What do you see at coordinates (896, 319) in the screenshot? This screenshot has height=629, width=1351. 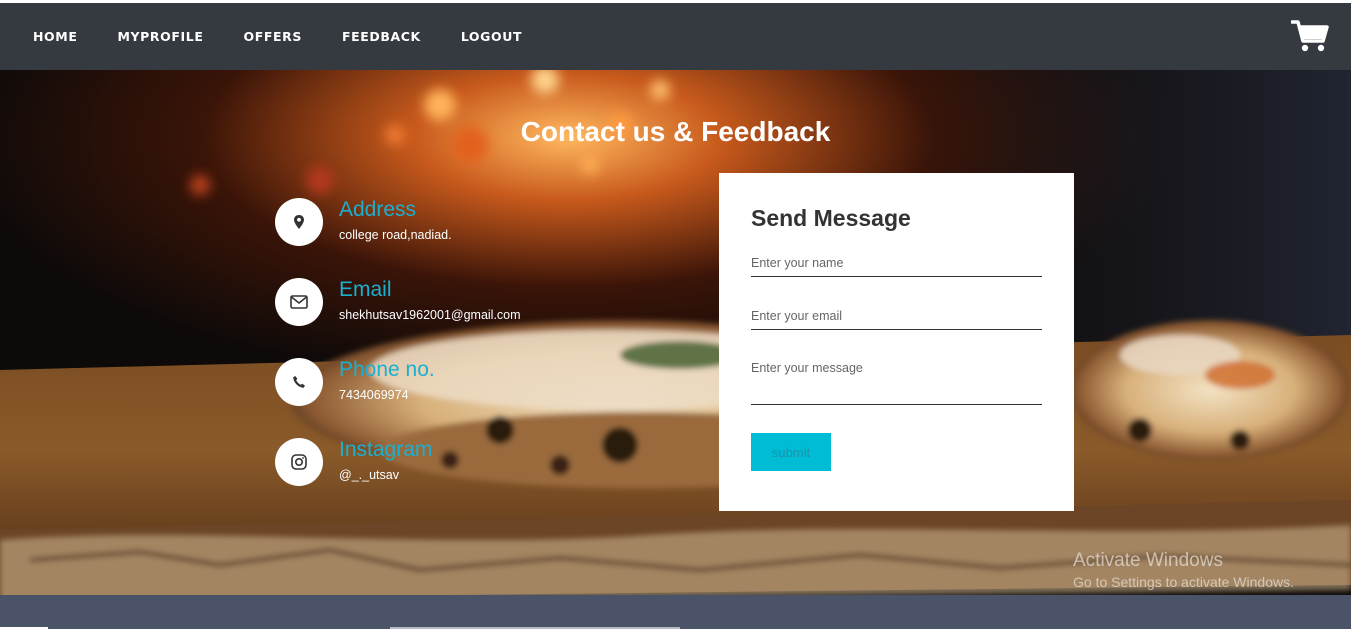 I see `email-input` at bounding box center [896, 319].